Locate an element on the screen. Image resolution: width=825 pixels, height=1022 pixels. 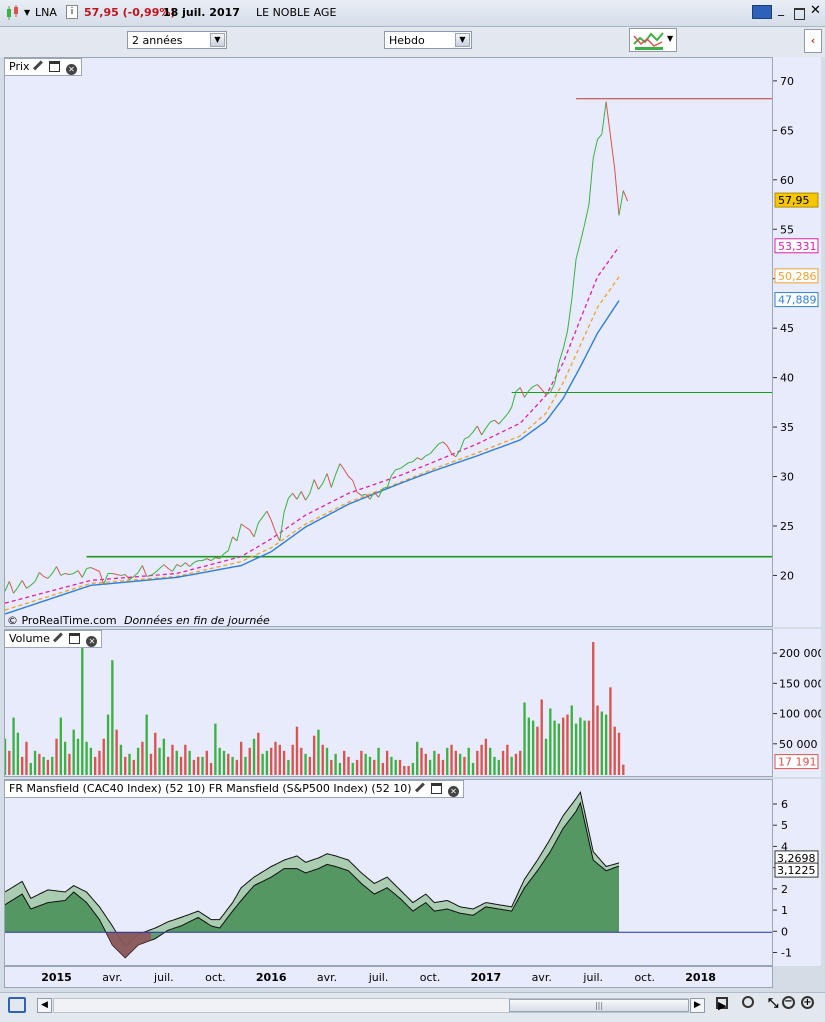
ticker-label: LNA is located at coordinates (46, 12).